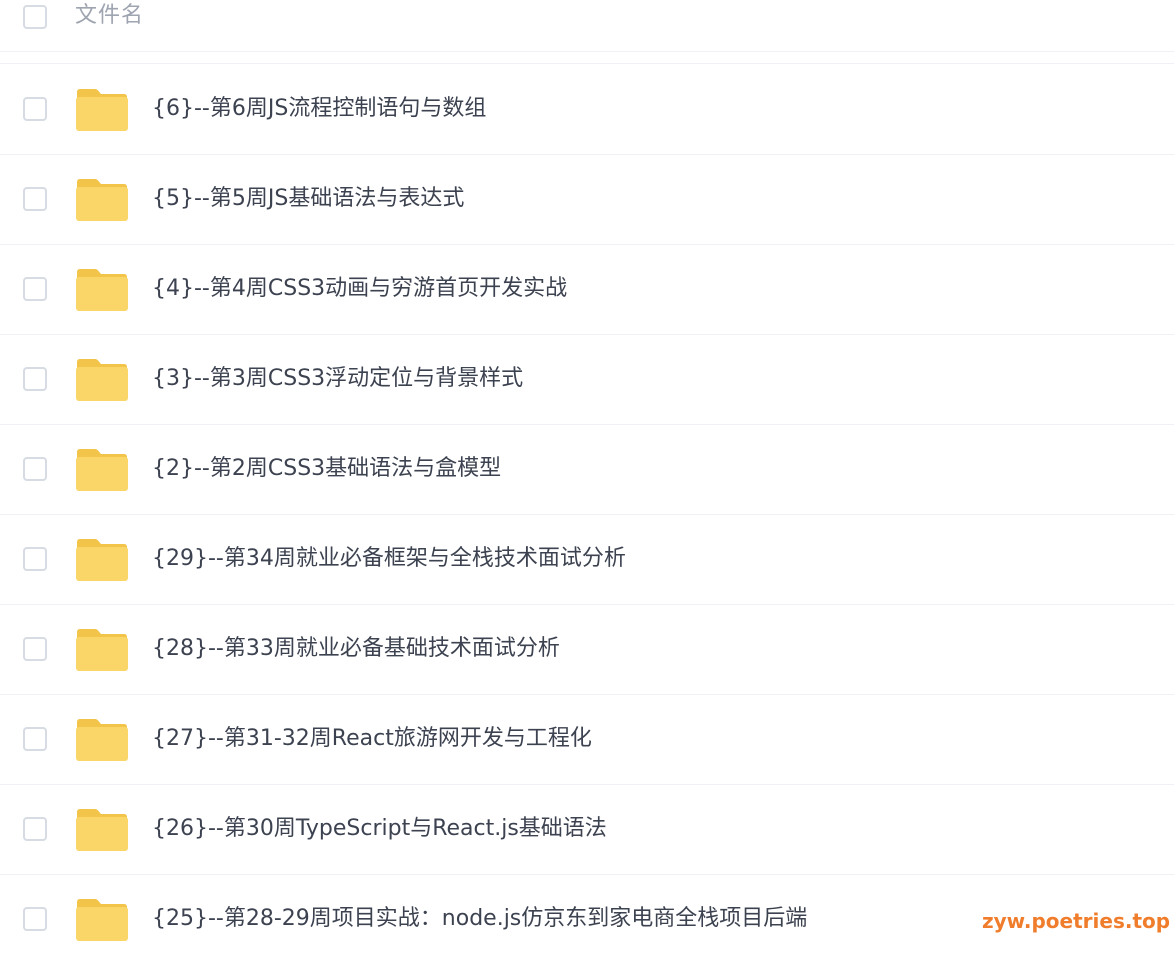 This screenshot has height=958, width=1174. Describe the element at coordinates (587, 110) in the screenshot. I see `file-row: {6}--第6周JS流程控制语句与数组` at that location.